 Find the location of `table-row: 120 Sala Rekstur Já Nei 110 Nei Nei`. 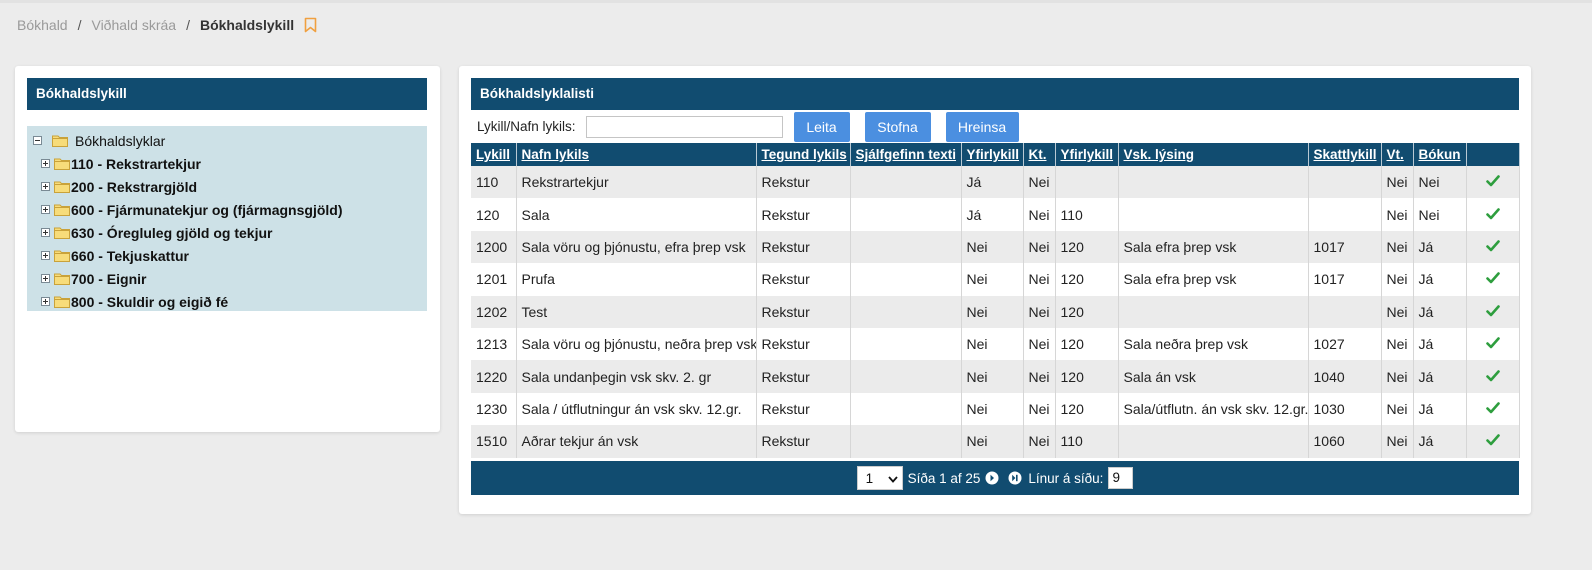

table-row: 120 Sala Rekstur Já Nei 110 Nei Nei is located at coordinates (995, 214).